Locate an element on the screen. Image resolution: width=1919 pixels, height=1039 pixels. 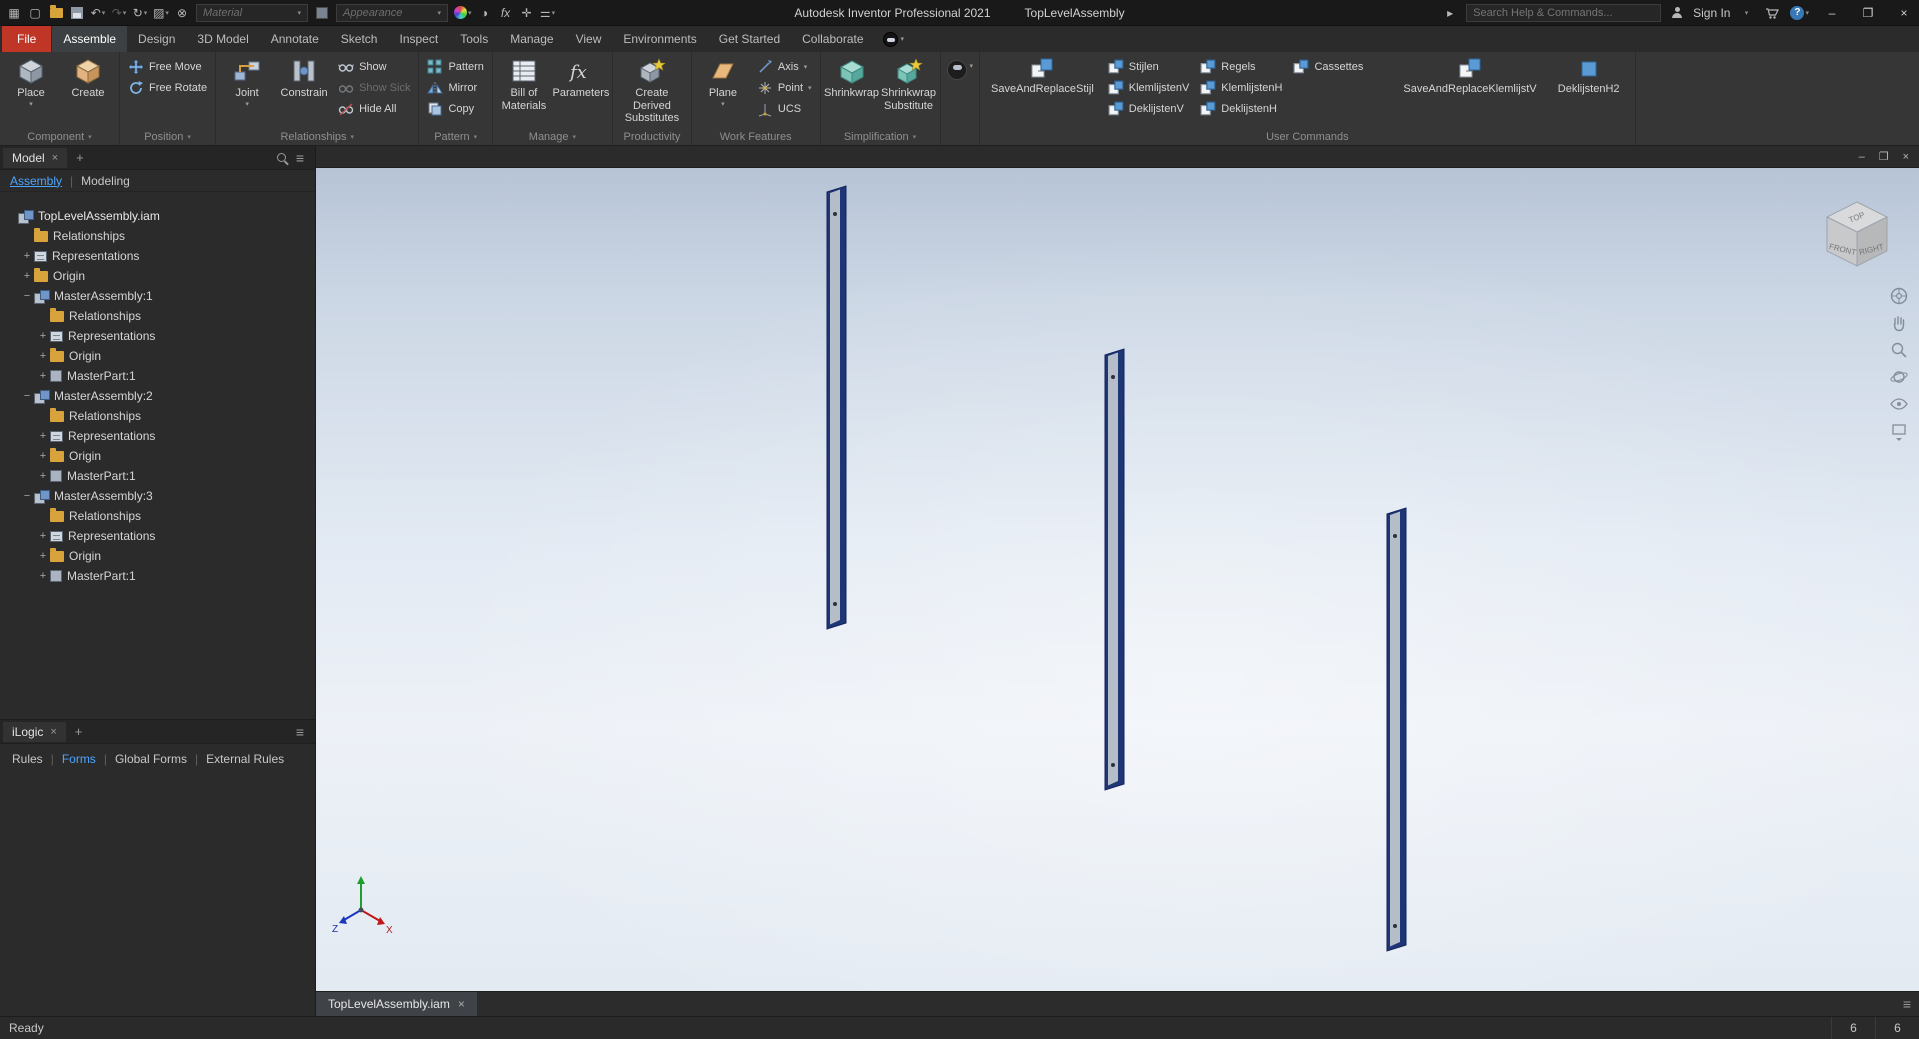
material-combo: Material ▾ is located at coordinates (252, 12).